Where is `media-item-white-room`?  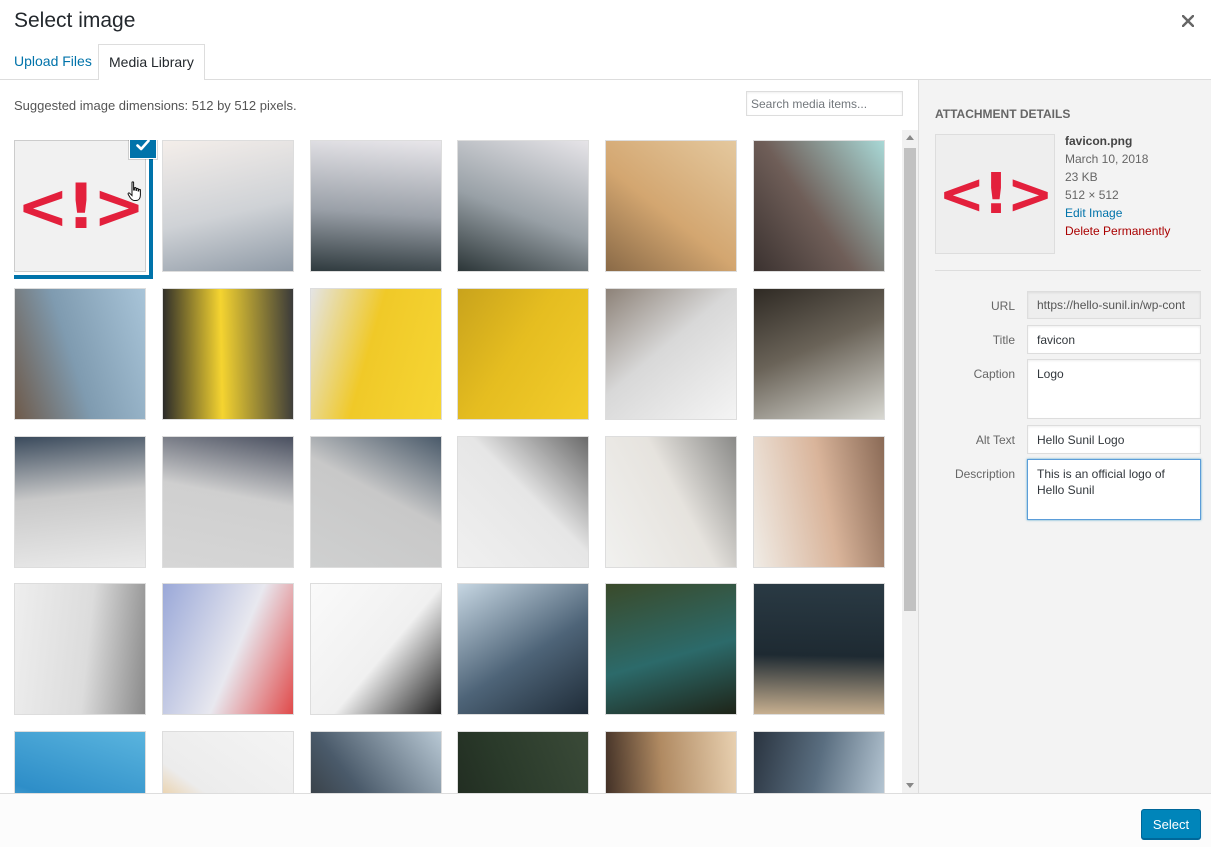 media-item-white-room is located at coordinates (671, 502).